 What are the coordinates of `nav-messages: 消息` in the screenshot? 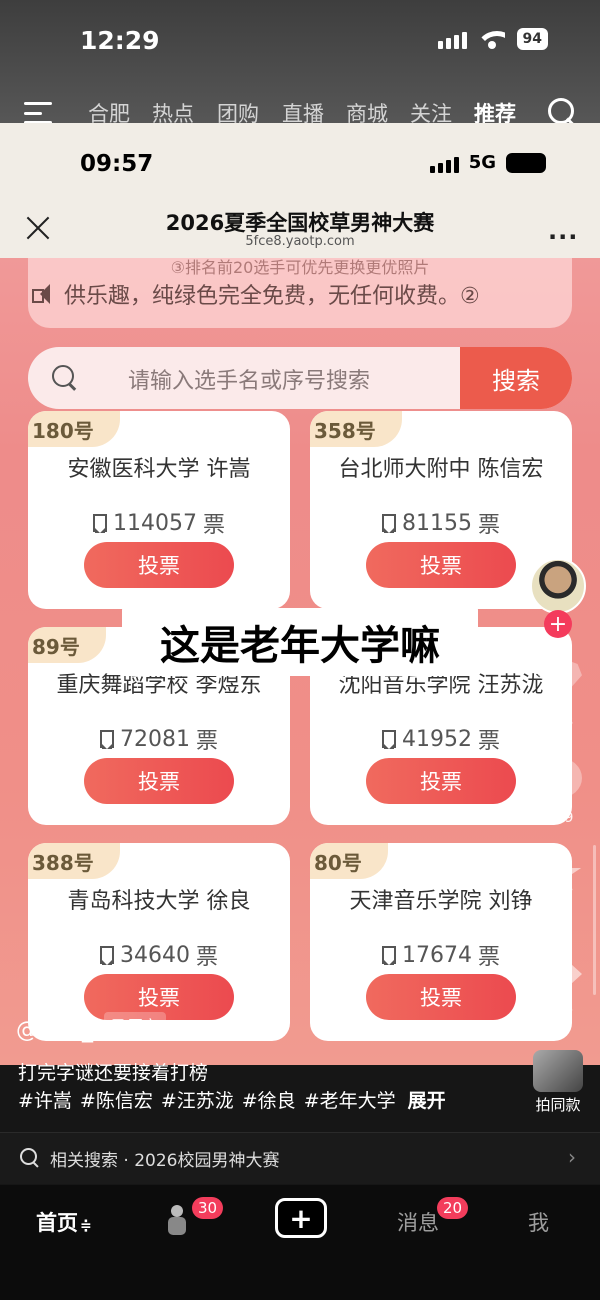 It's located at (418, 1222).